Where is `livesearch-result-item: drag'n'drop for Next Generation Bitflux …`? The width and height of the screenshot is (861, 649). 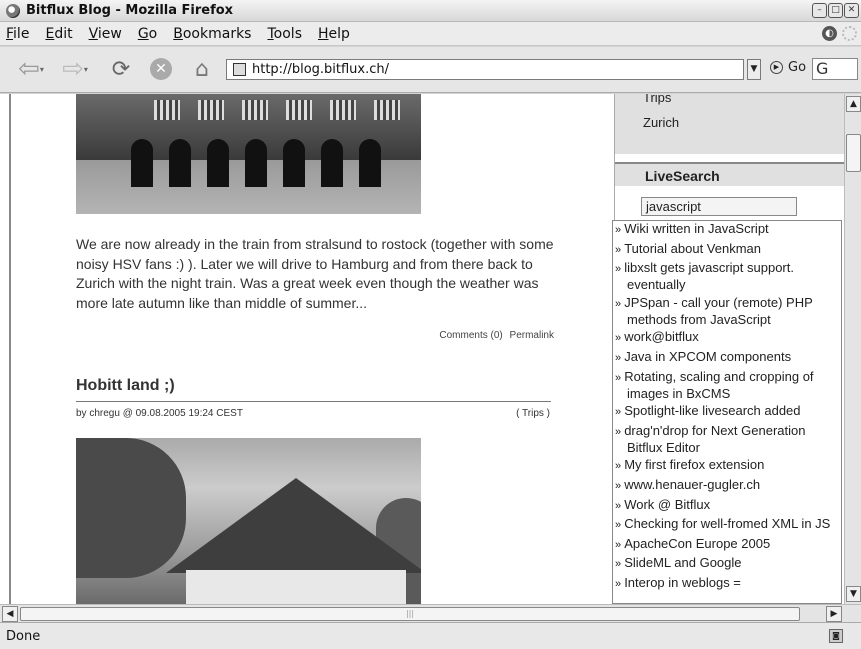 livesearch-result-item: drag'n'drop for Next Generation Bitflux … is located at coordinates (727, 439).